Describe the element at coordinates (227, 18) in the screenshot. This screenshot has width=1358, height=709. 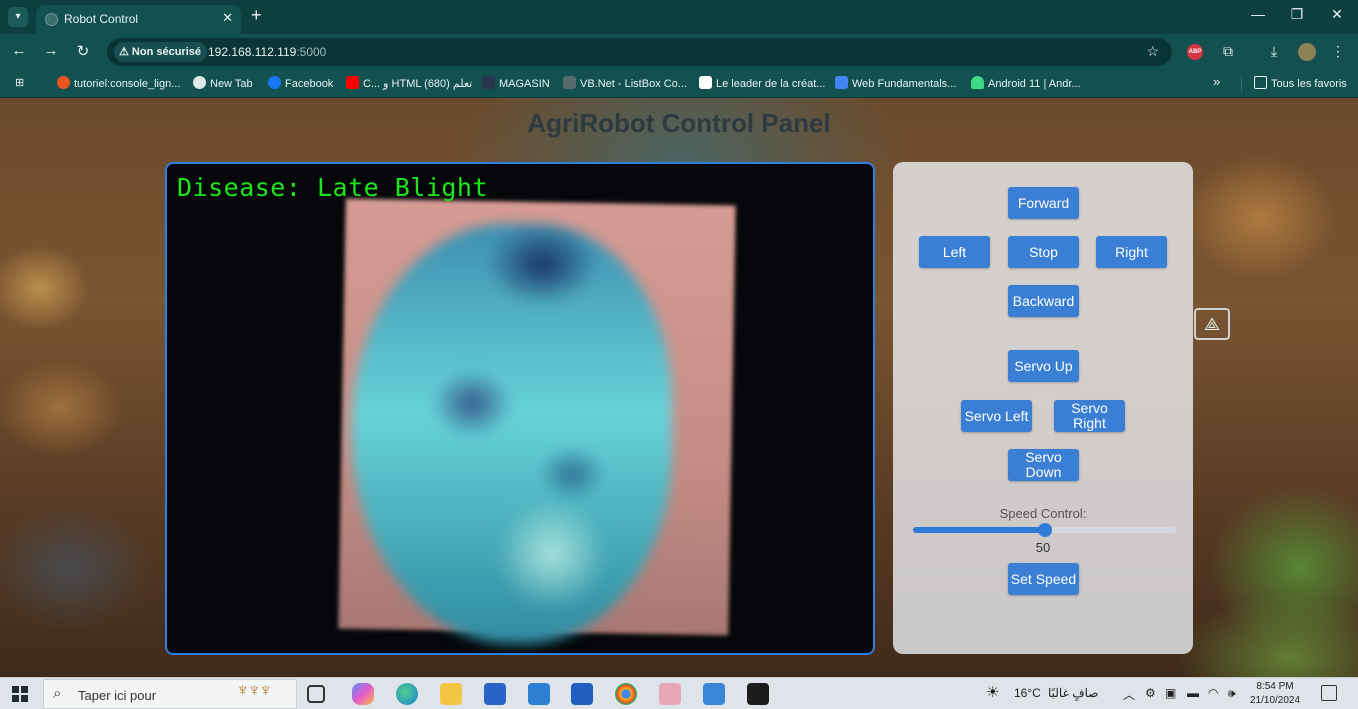
I see `tab-close-button: ✕` at that location.